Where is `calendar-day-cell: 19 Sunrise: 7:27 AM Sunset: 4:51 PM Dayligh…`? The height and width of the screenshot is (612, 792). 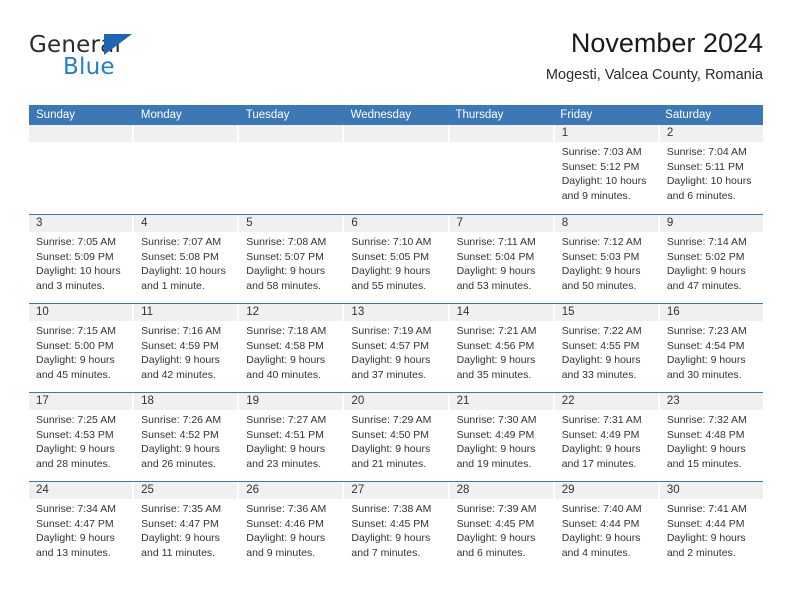 calendar-day-cell: 19 Sunrise: 7:27 AM Sunset: 4:51 PM Dayligh… is located at coordinates (291, 437).